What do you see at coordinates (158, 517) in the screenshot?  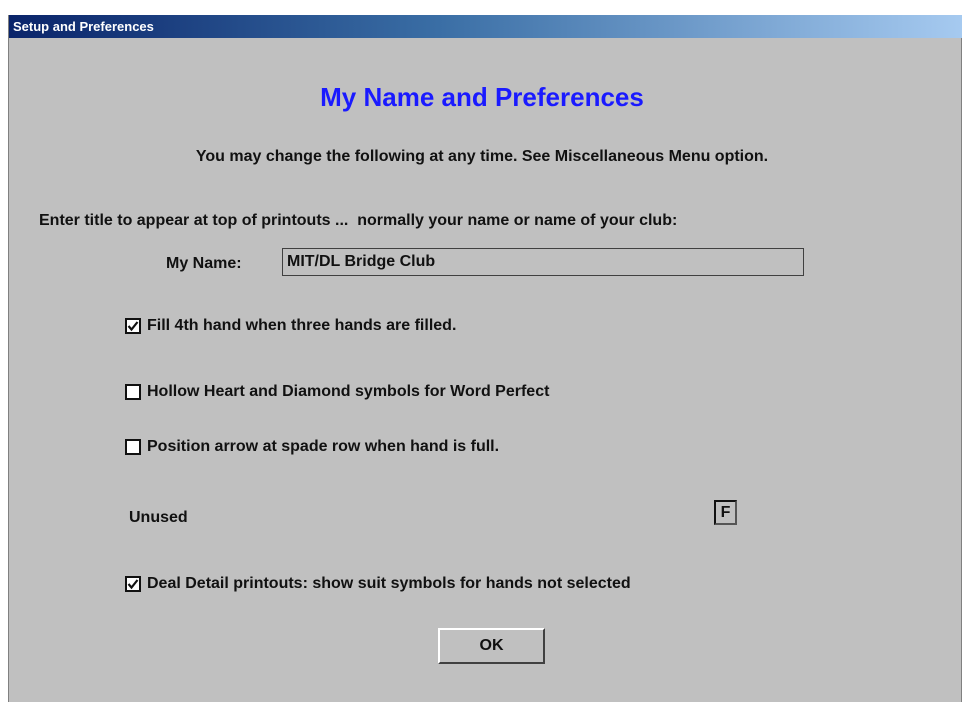 I see `unused-label: Unused` at bounding box center [158, 517].